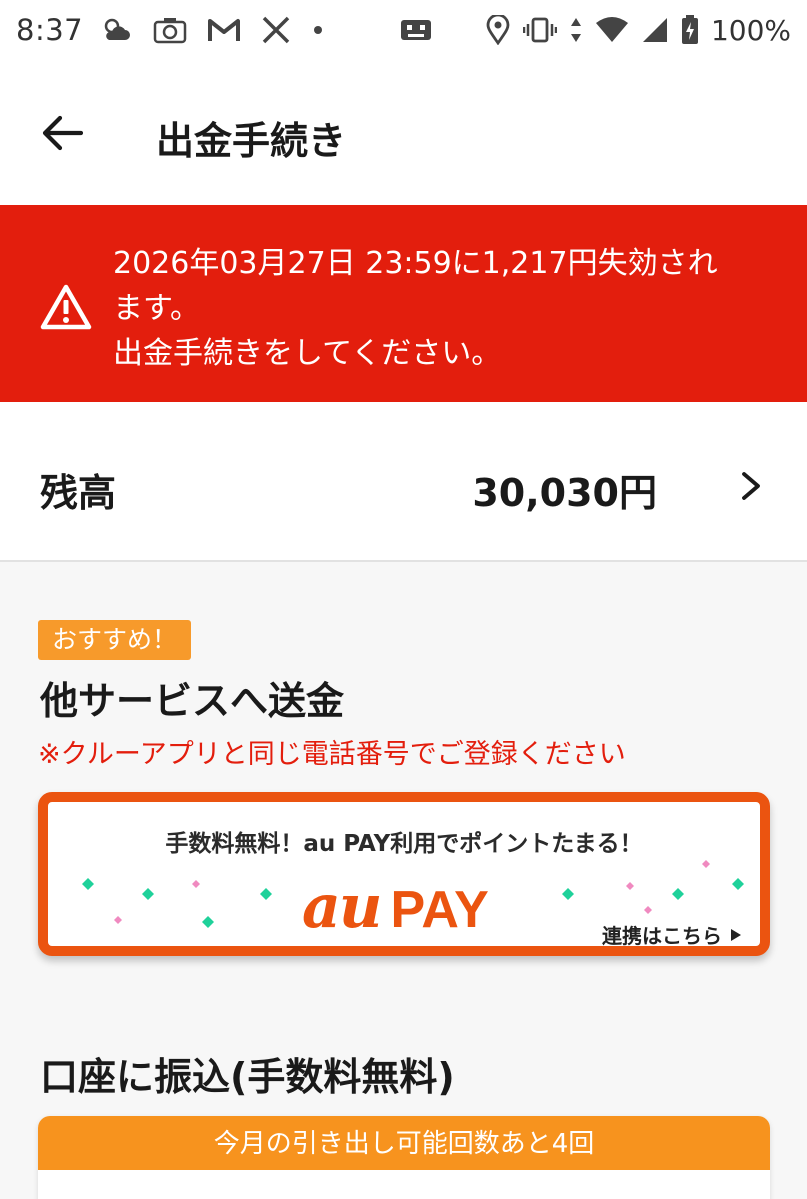 The image size is (807, 1199). Describe the element at coordinates (416, 30) in the screenshot. I see `screen-record-icon` at that location.